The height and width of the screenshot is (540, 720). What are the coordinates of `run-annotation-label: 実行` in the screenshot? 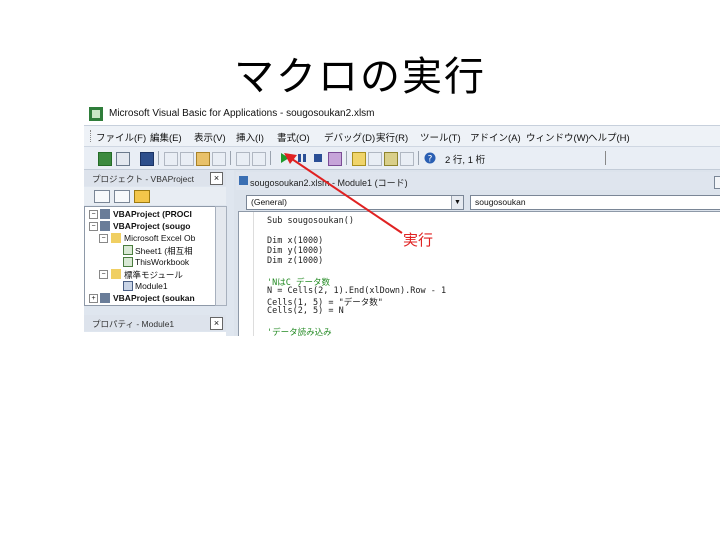 It's located at (418, 240).